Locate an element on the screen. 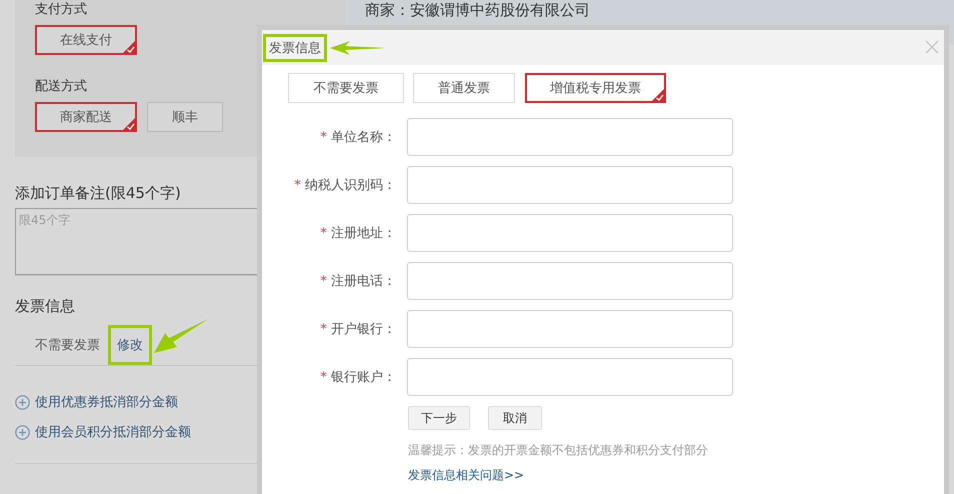 The image size is (954, 494). merchant-name: 商家：安徽谓博中药股份有限公司 is located at coordinates (477, 10).